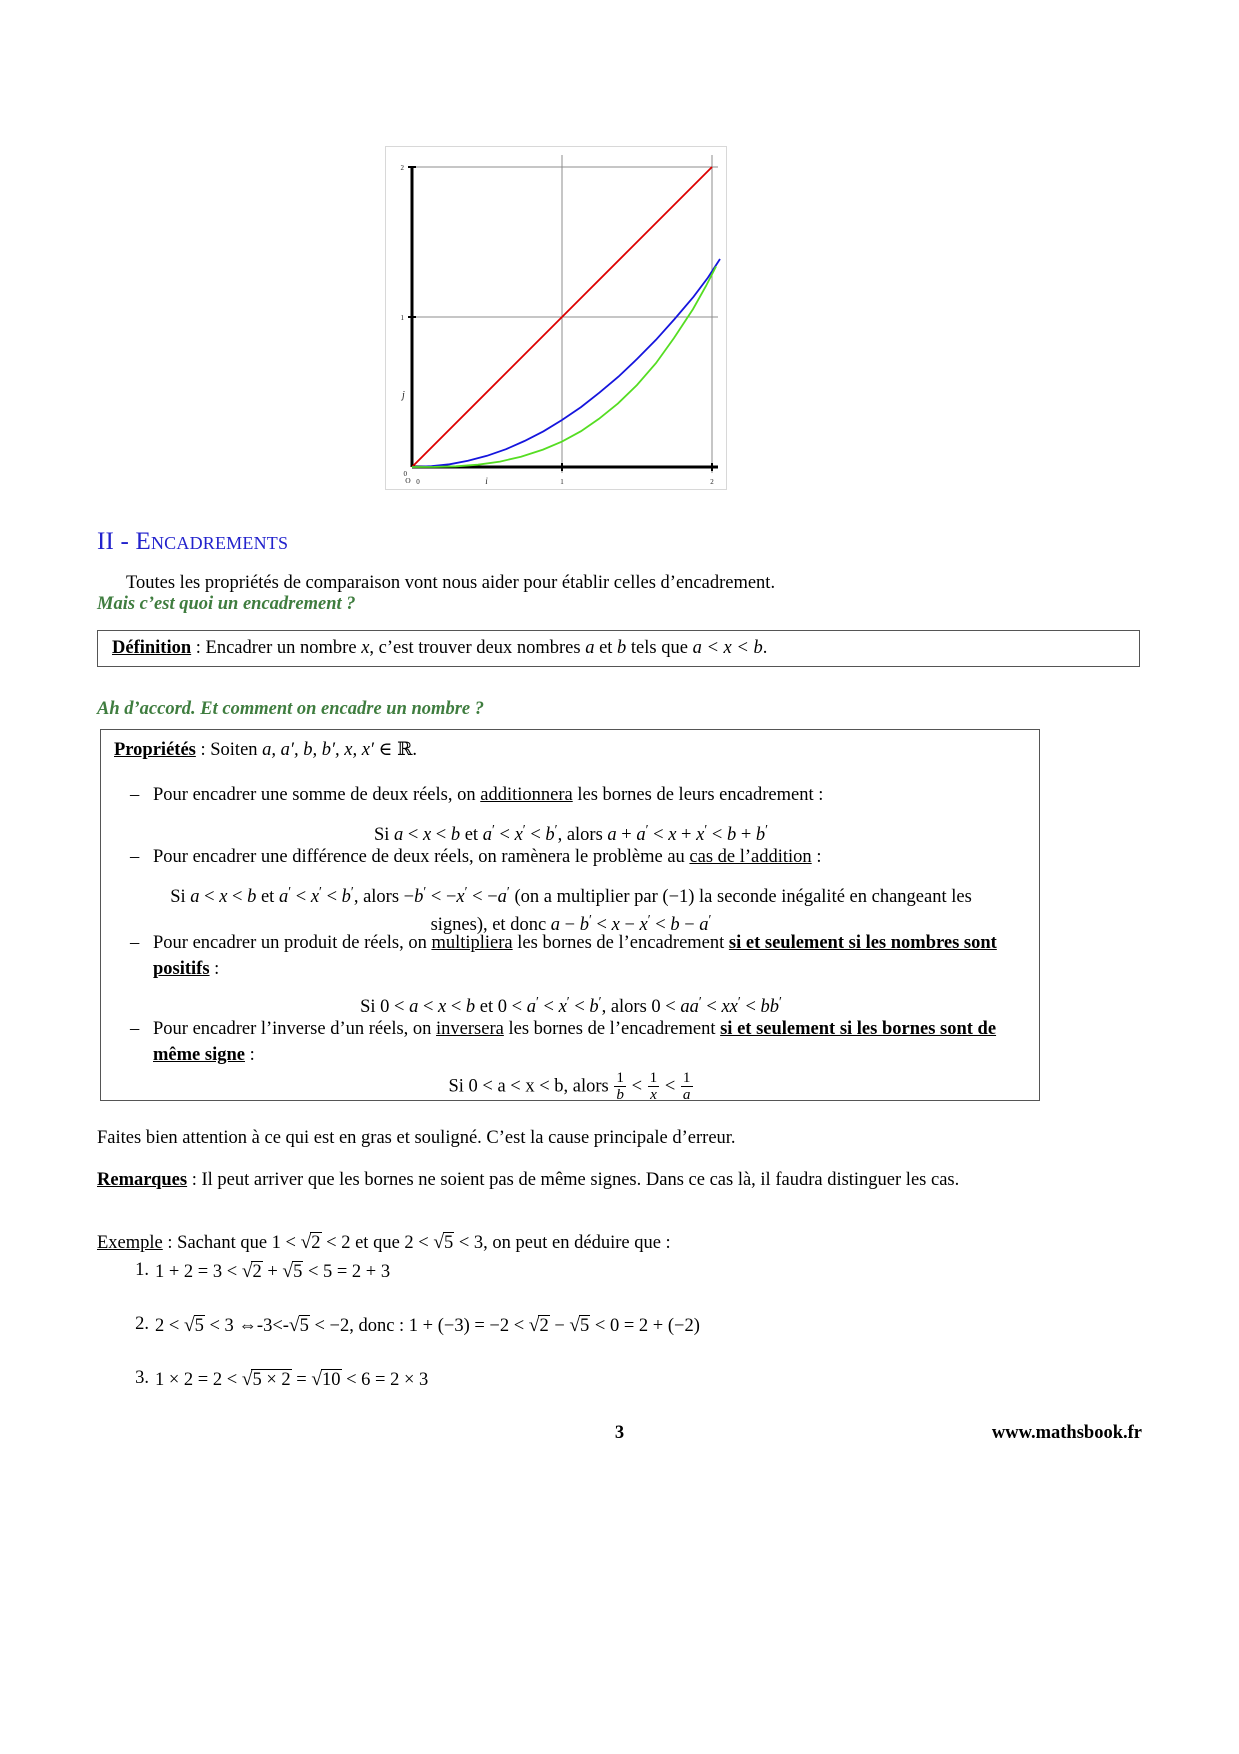 The image size is (1239, 1754). What do you see at coordinates (1066, 1433) in the screenshot?
I see `website-footer: www.mathsbook.fr` at bounding box center [1066, 1433].